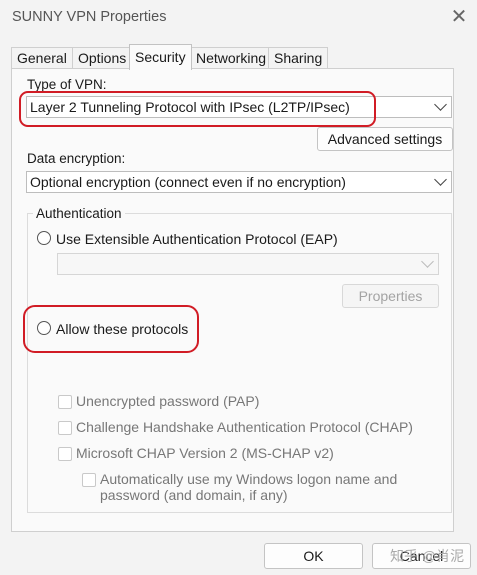 The image size is (477, 575). Describe the element at coordinates (65, 428) in the screenshot. I see `chap-checkbox` at that location.